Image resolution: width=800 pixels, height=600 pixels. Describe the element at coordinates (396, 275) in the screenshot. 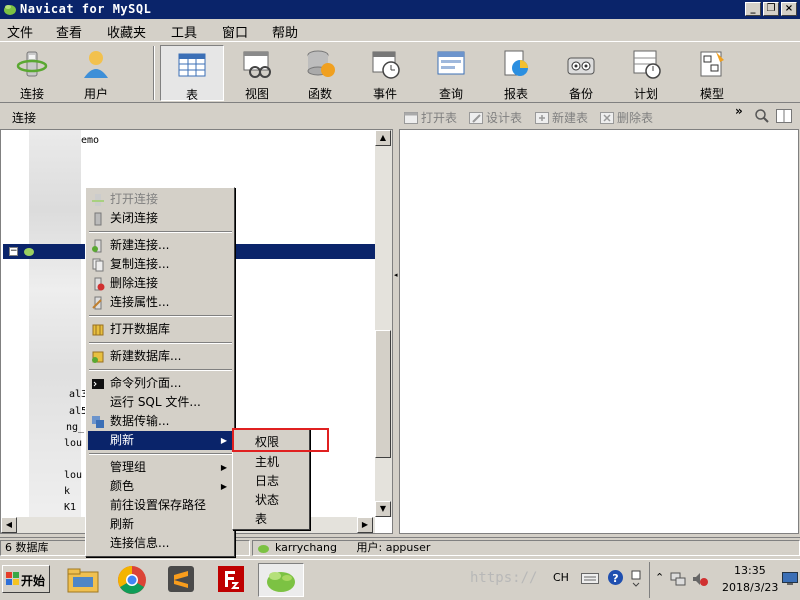

I see `splitter-grip: ◂` at that location.